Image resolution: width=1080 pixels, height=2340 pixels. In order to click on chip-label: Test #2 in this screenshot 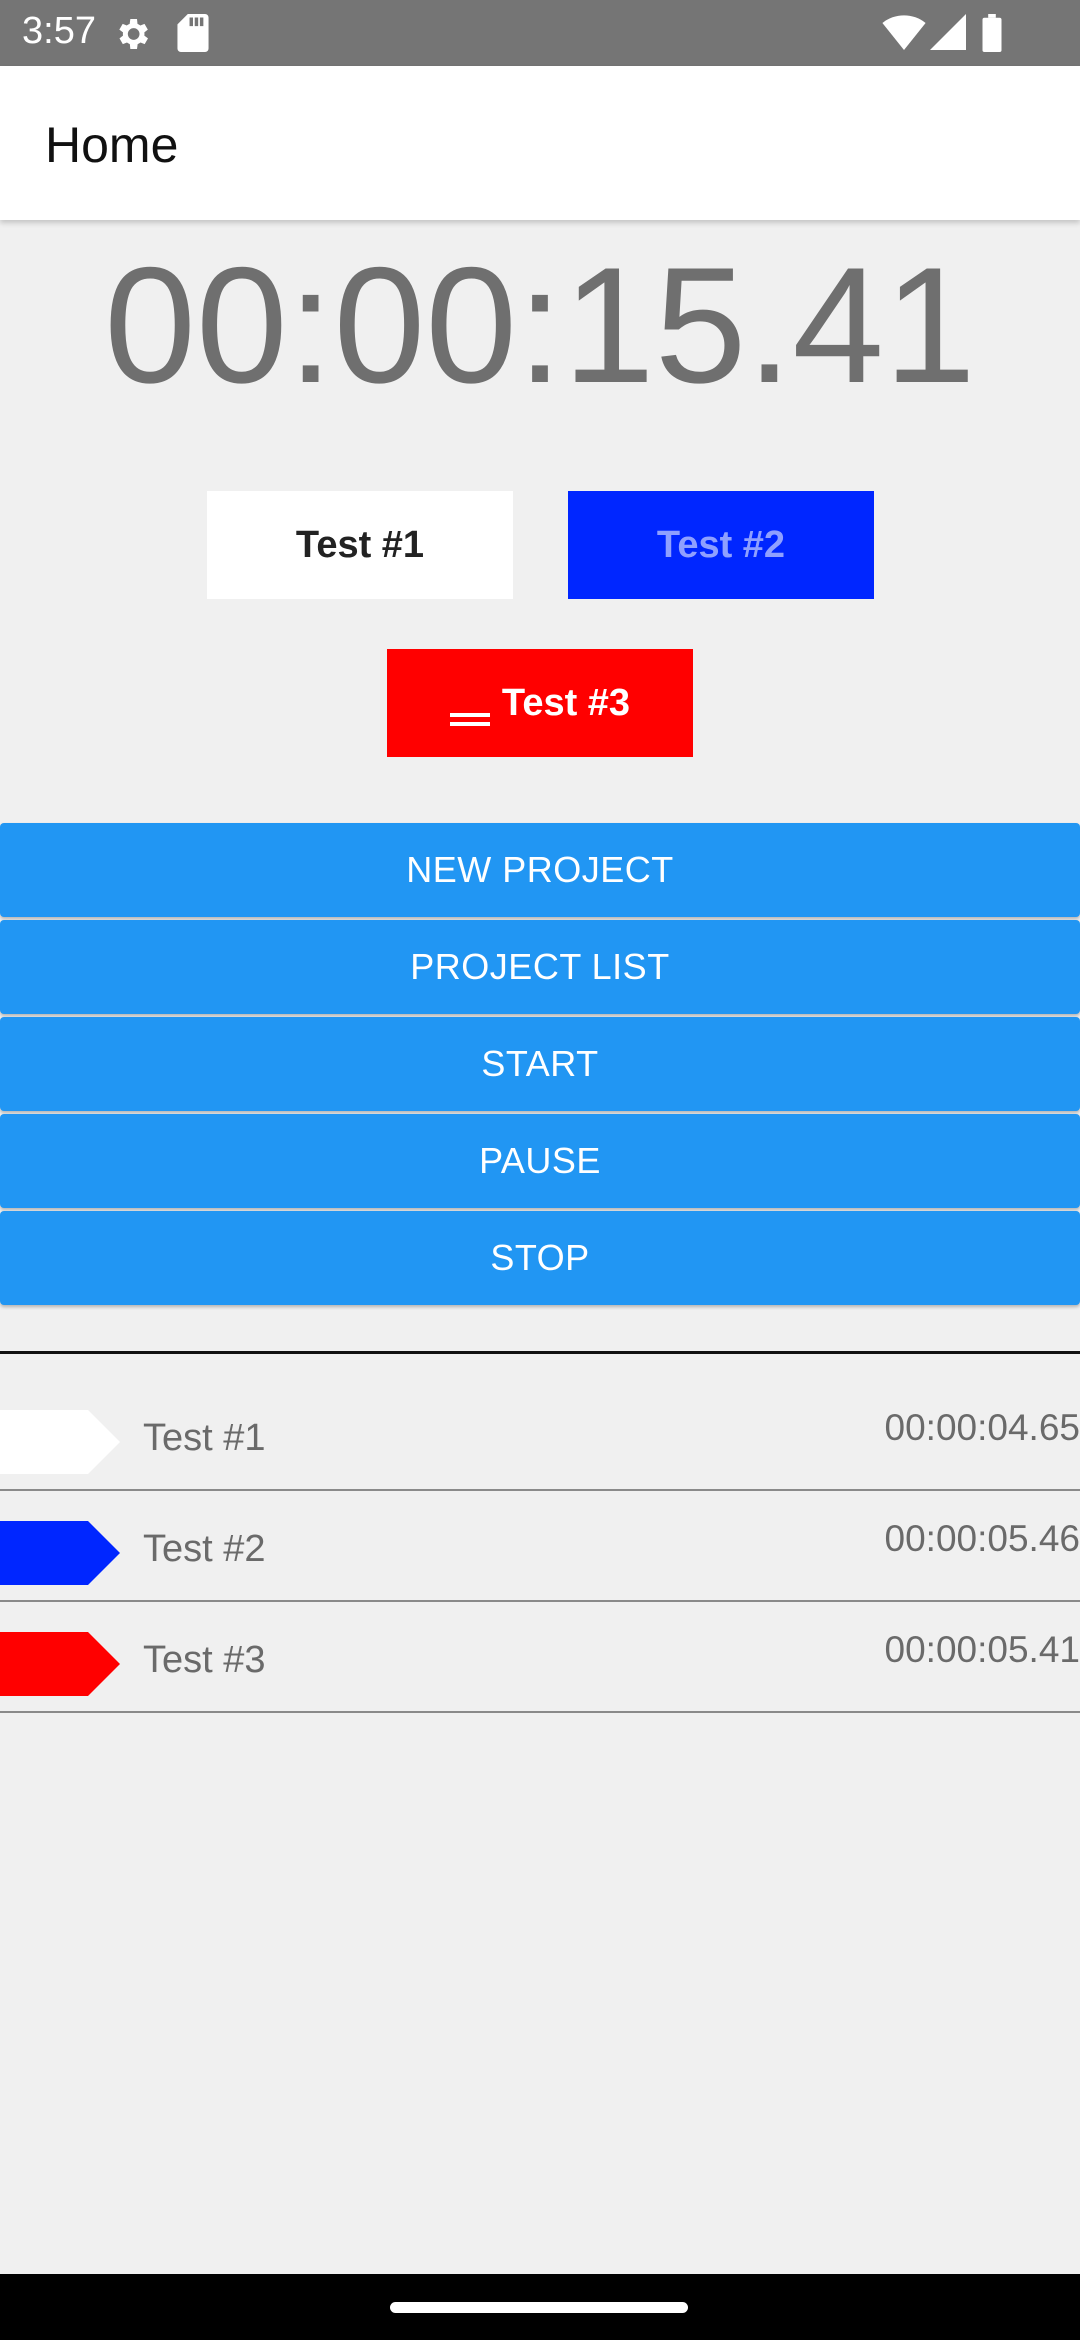, I will do `click(721, 544)`.